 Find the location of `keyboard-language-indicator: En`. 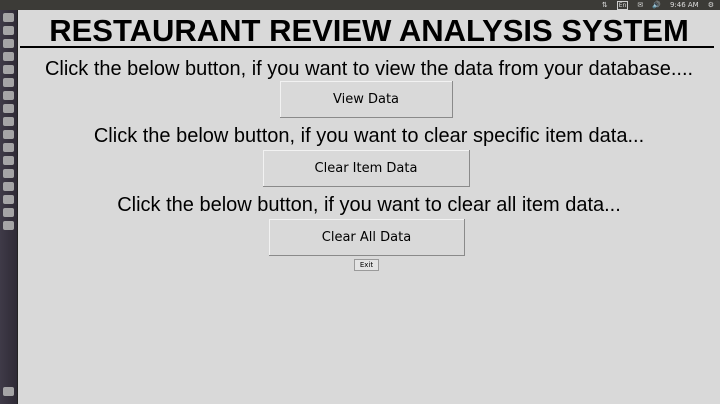

keyboard-language-indicator: En is located at coordinates (622, 5).